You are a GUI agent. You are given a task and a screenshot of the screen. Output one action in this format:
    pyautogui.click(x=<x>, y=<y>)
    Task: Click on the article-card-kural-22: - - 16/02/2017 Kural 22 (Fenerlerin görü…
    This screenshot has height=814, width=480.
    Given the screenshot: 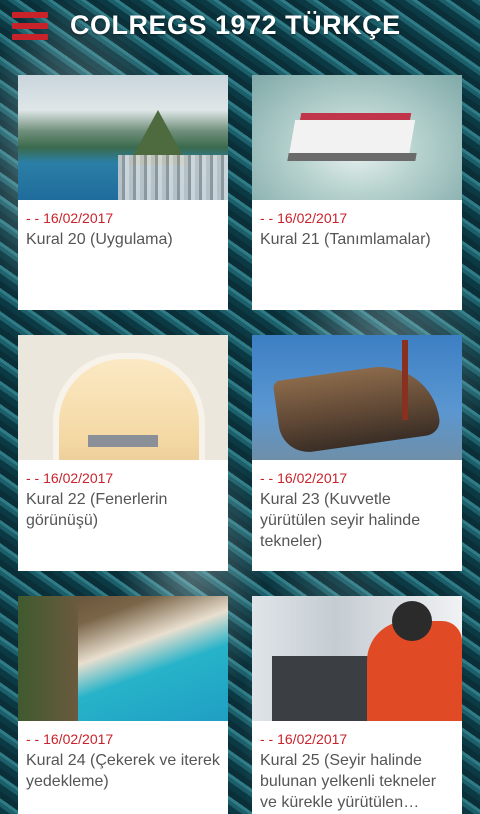 What is the action you would take?
    pyautogui.click(x=123, y=453)
    